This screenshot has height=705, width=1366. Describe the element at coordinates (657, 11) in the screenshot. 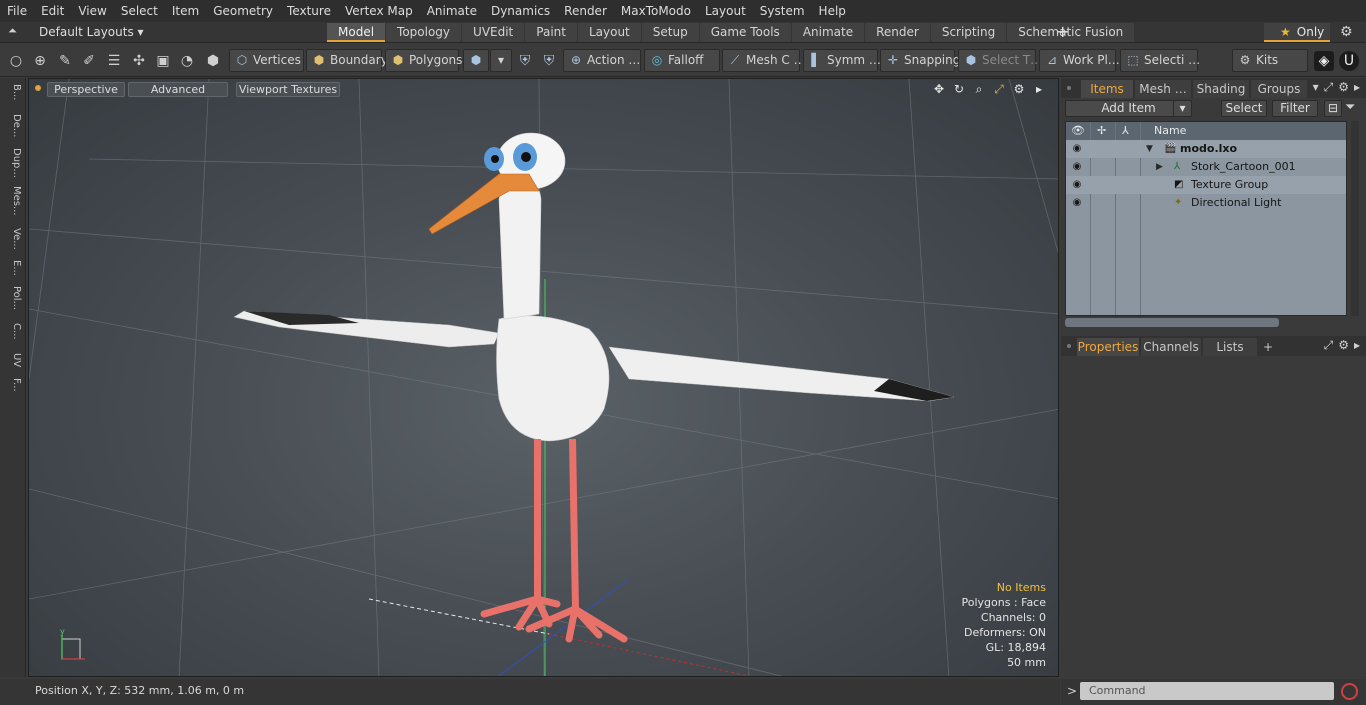

I see `menu-maxtomodo: MaxToModo` at that location.